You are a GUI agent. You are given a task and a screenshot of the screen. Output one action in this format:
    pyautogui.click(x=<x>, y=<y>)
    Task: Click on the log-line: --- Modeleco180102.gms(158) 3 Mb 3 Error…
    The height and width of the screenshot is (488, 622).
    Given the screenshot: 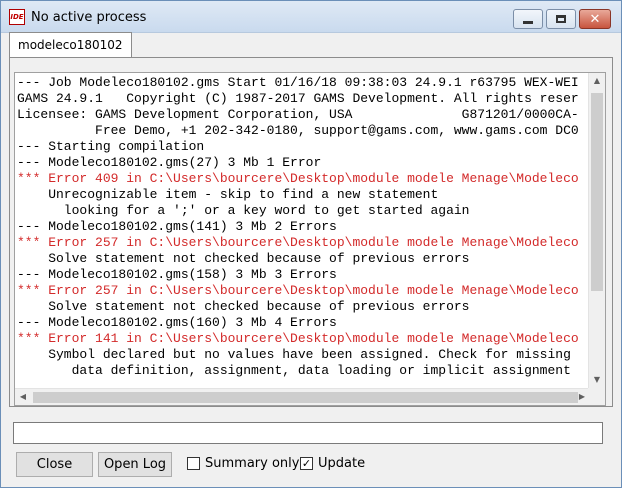 What is the action you would take?
    pyautogui.click(x=177, y=274)
    